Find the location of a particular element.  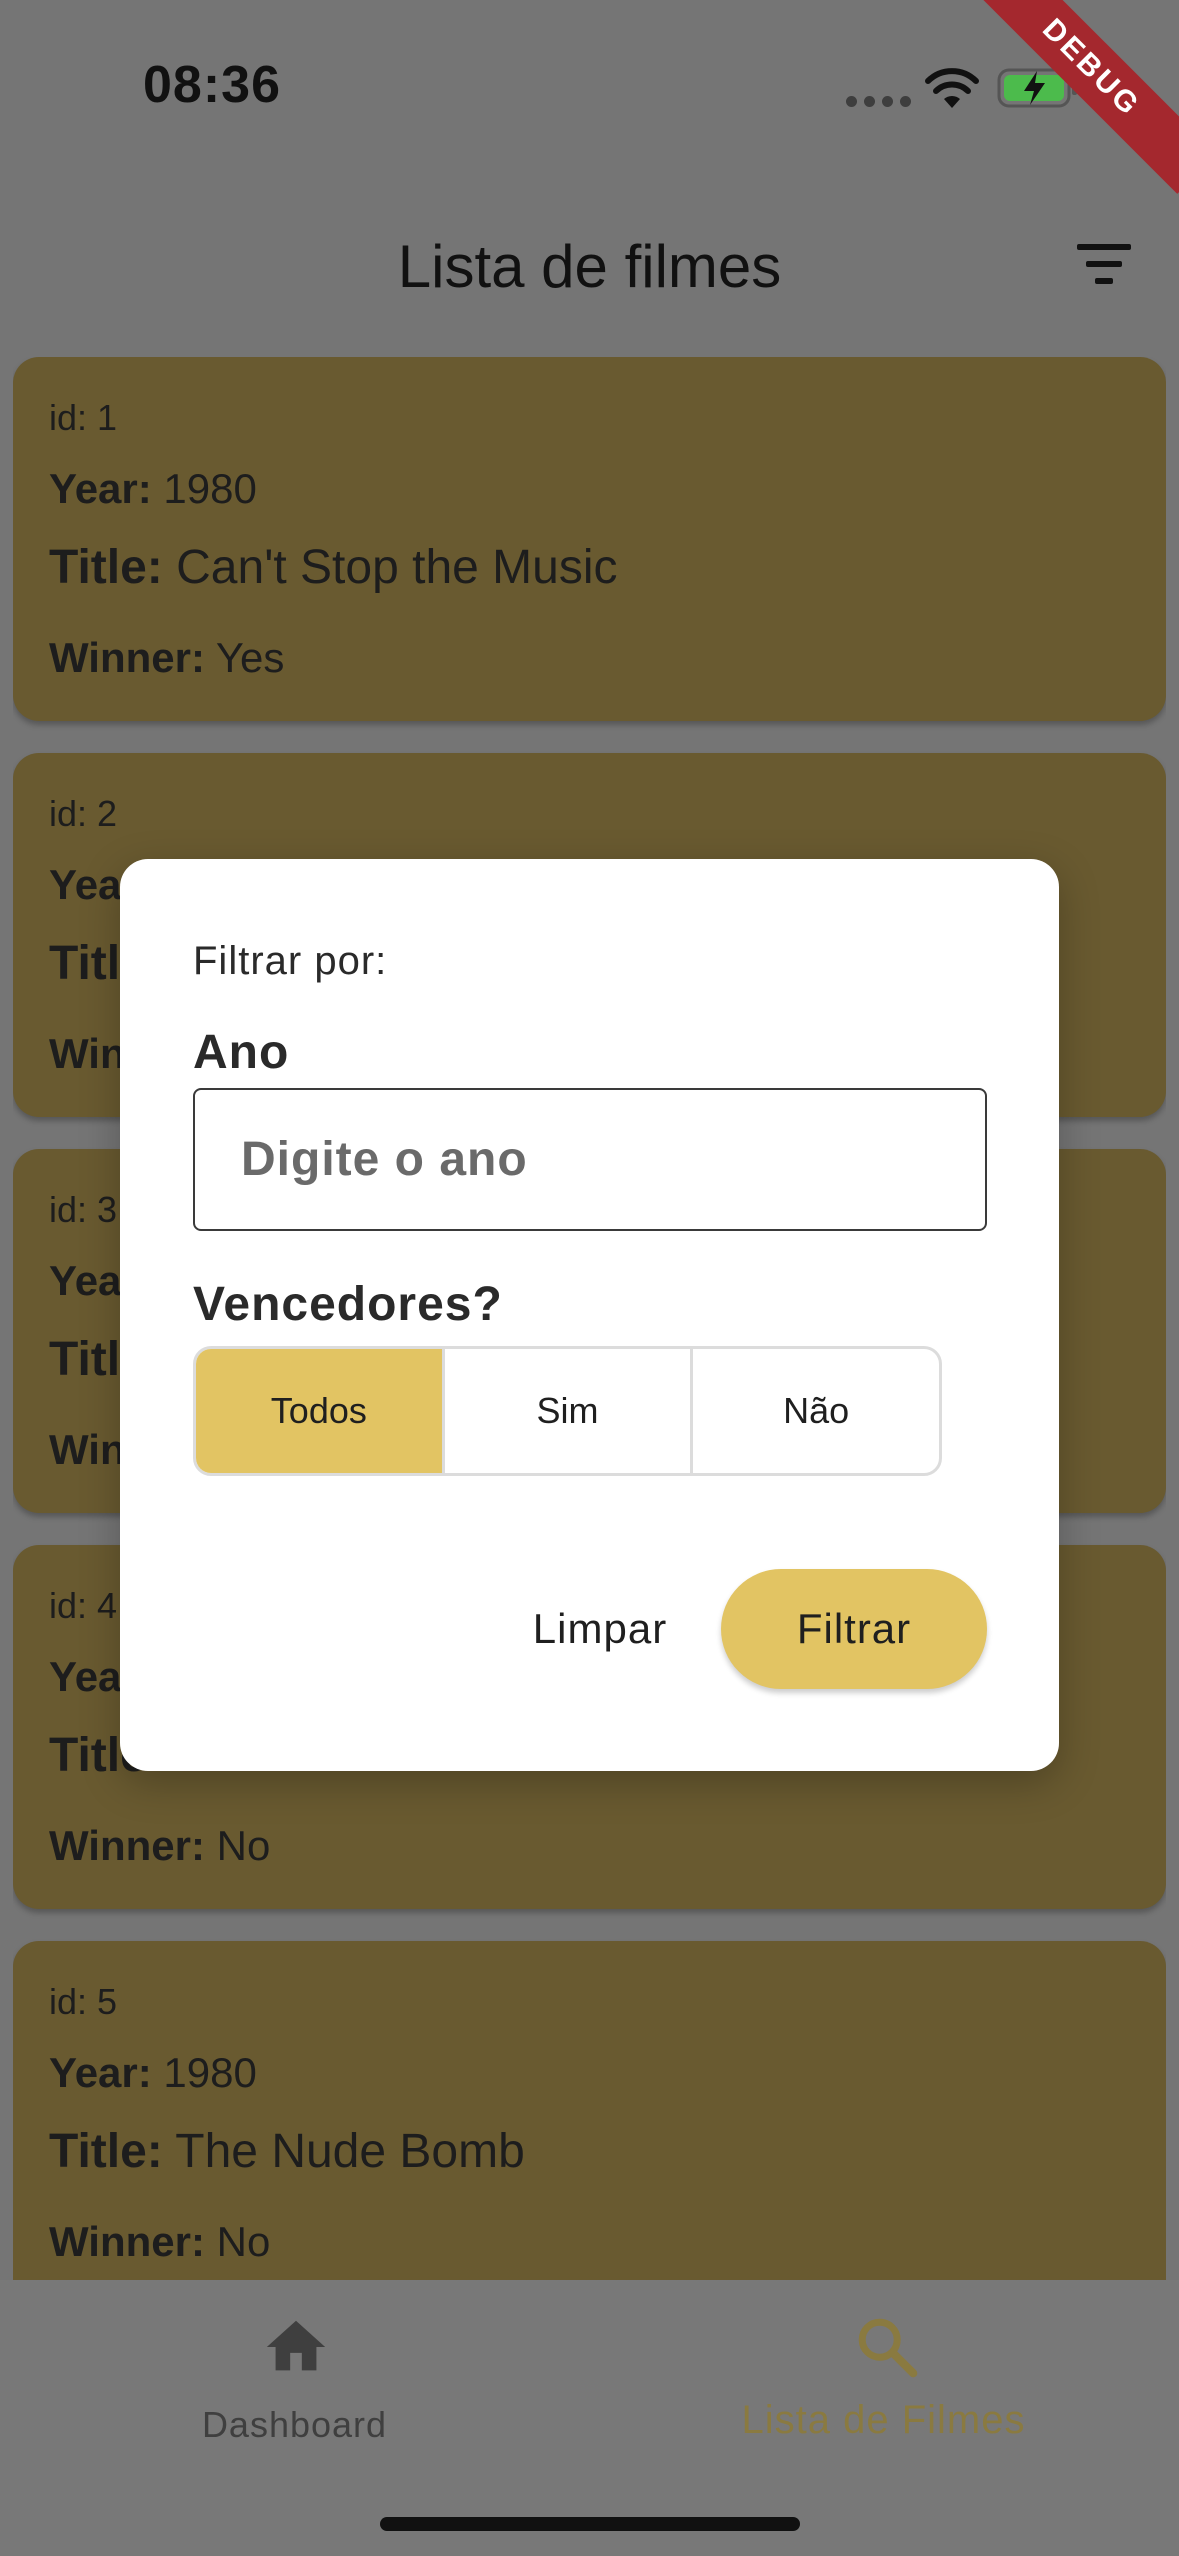

movie-title-row: Title: The Nude Bomb is located at coordinates (287, 2151).